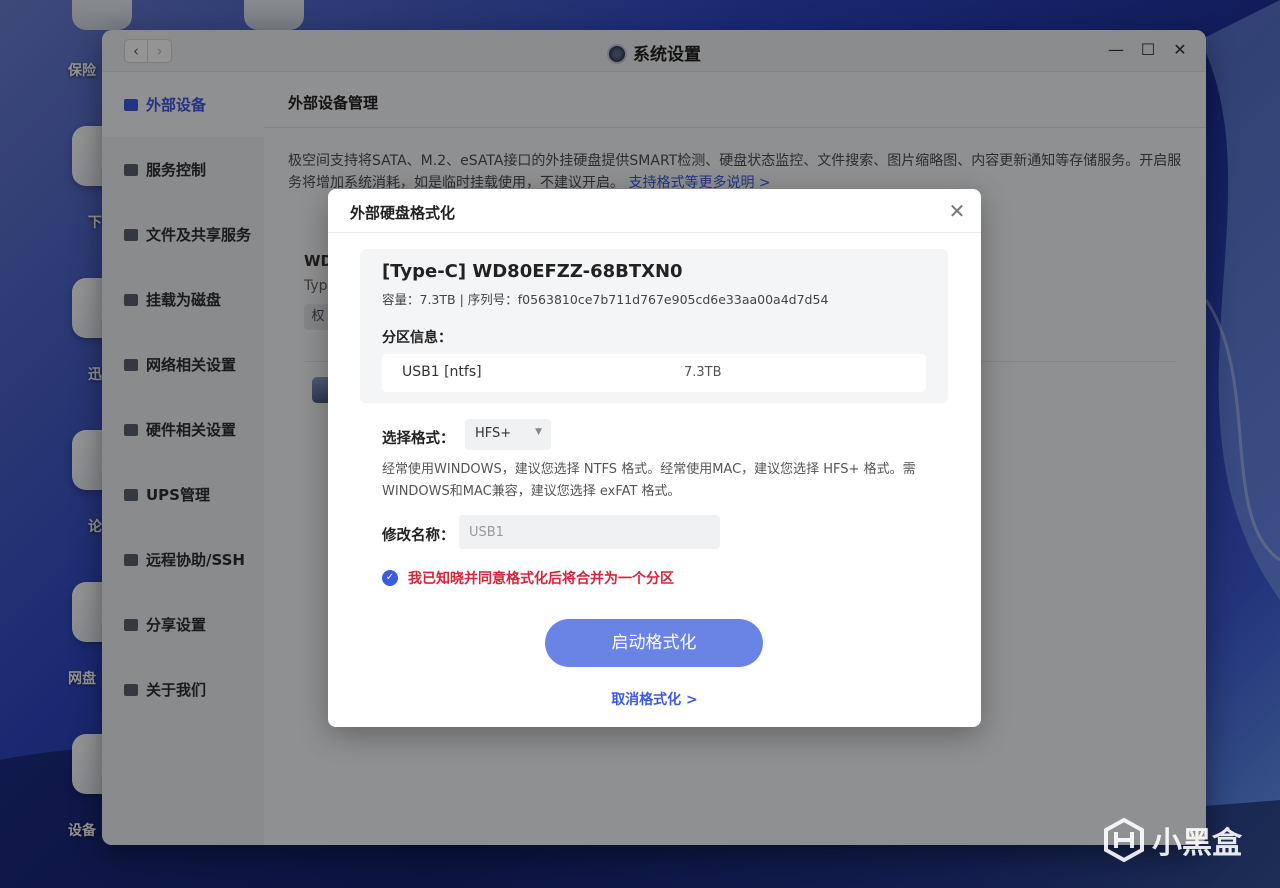  Describe the element at coordinates (417, 338) in the screenshot. I see `partition-label: 分区信息：` at that location.